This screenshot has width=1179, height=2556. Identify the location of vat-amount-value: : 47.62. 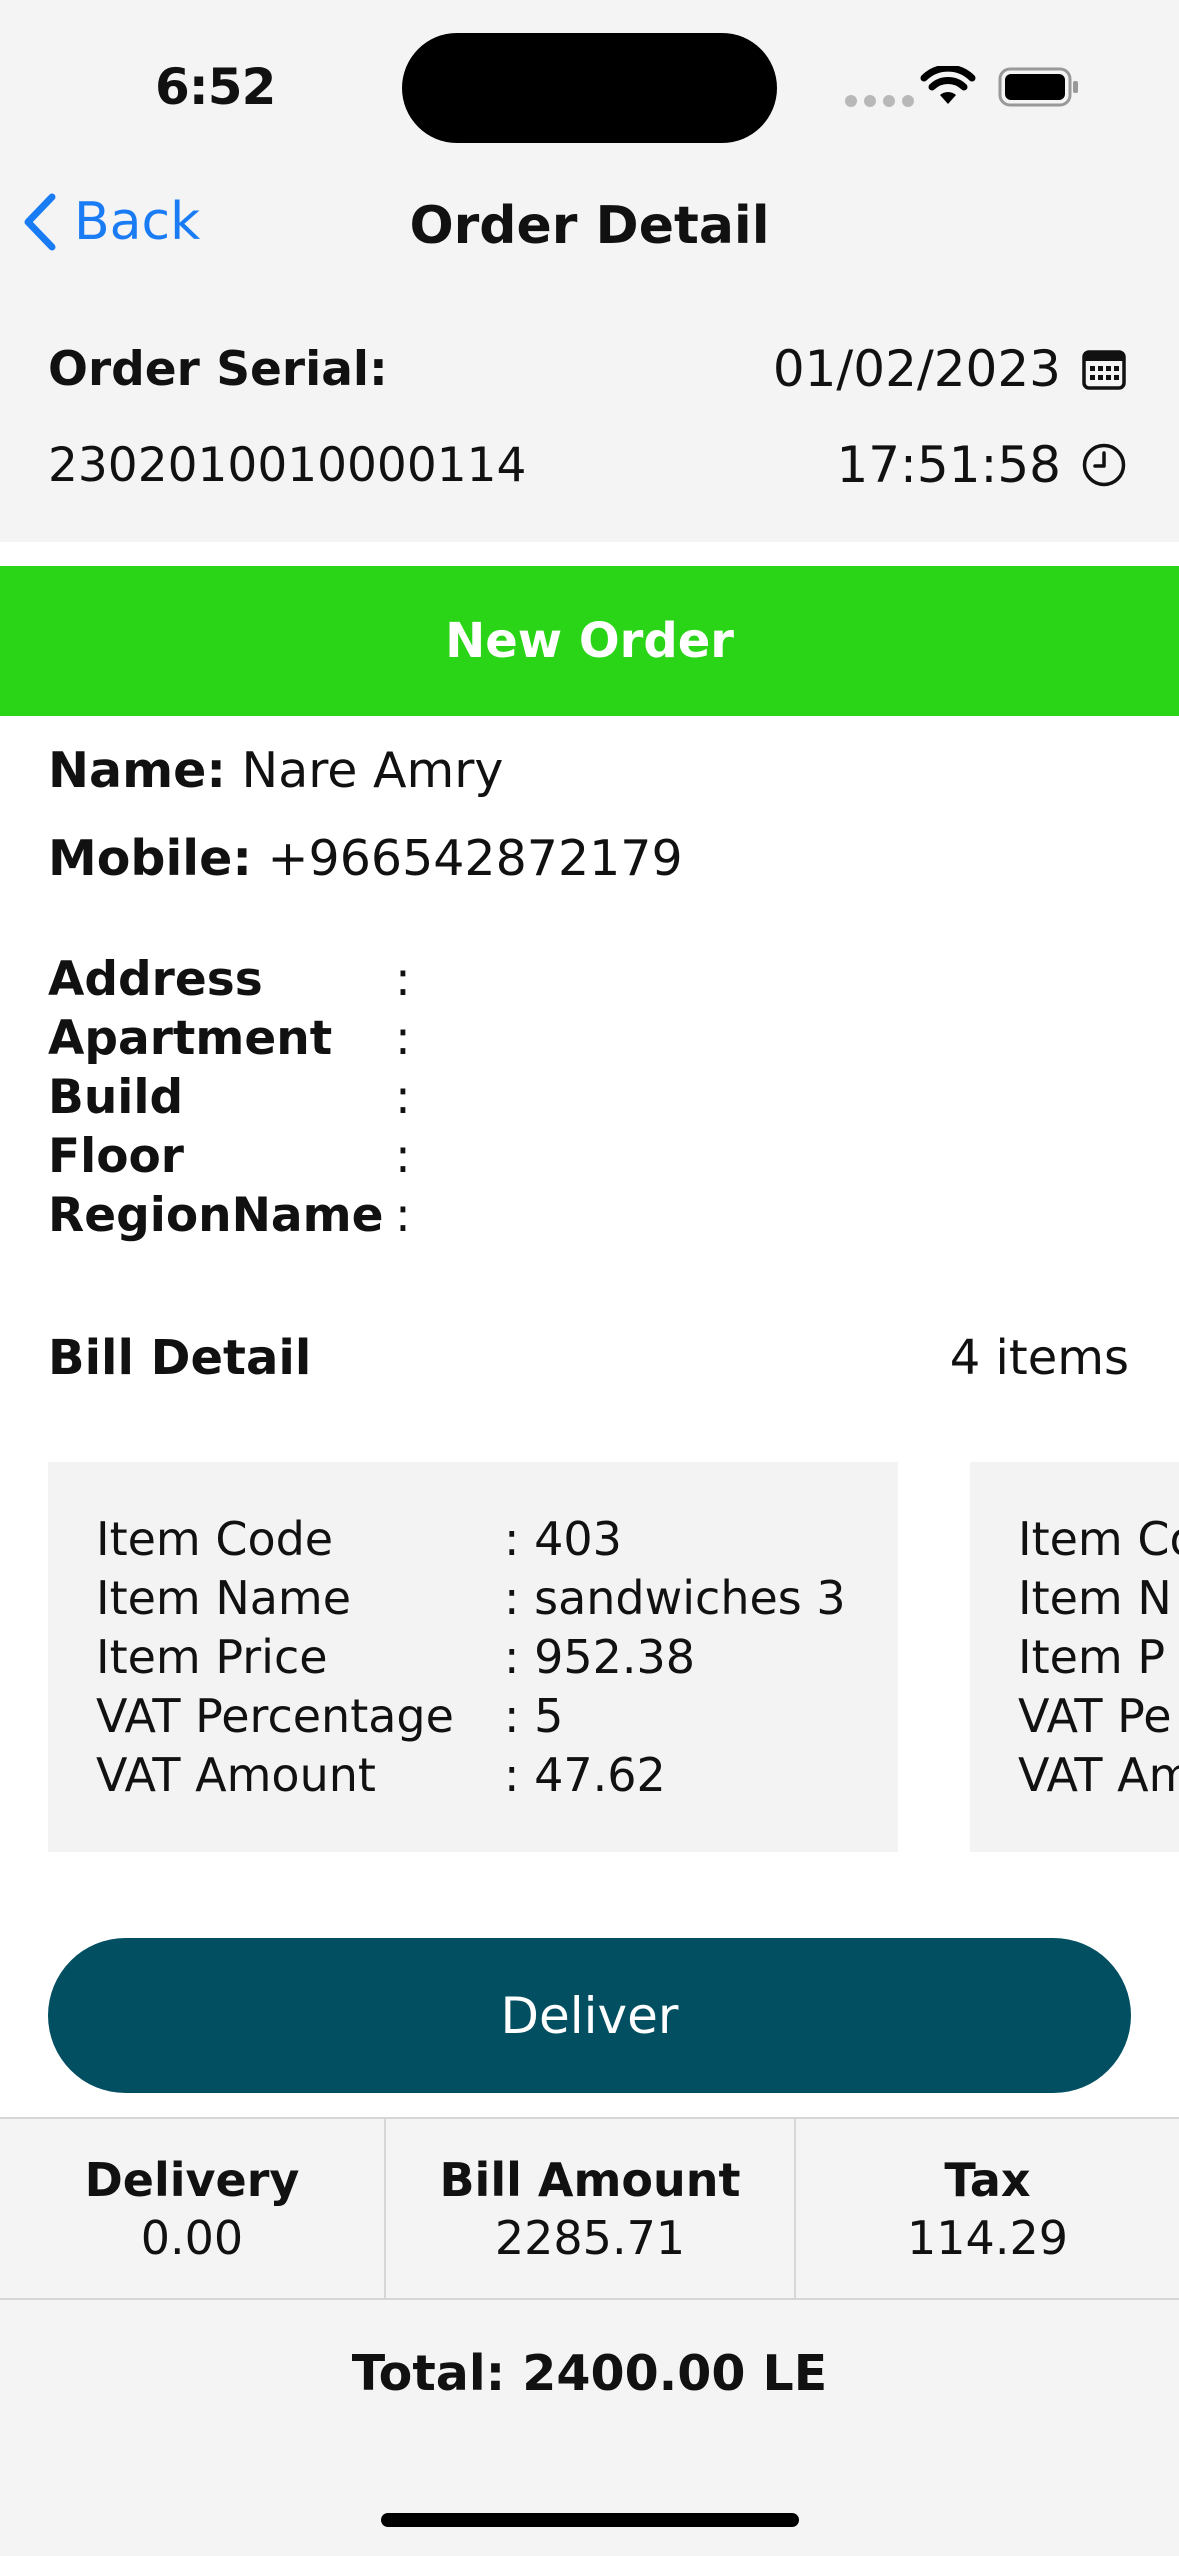
(585, 1775).